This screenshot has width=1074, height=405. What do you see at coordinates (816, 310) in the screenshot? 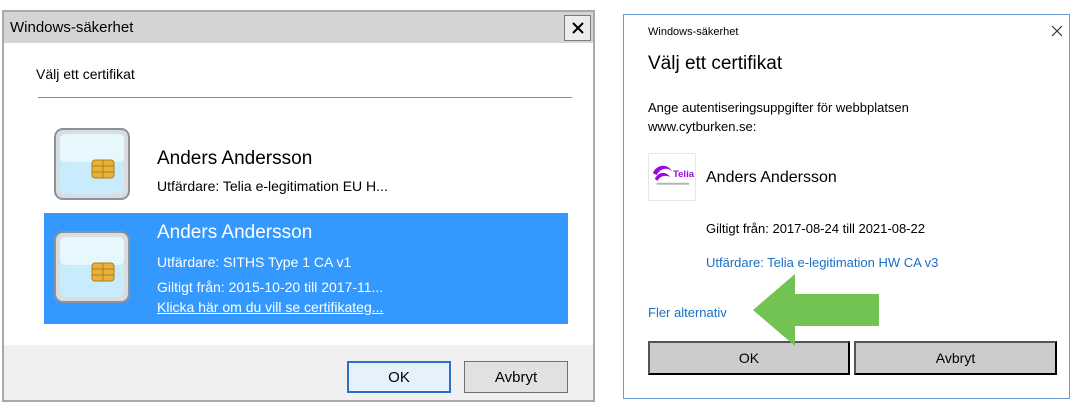
I see `arrow-left-icon` at bounding box center [816, 310].